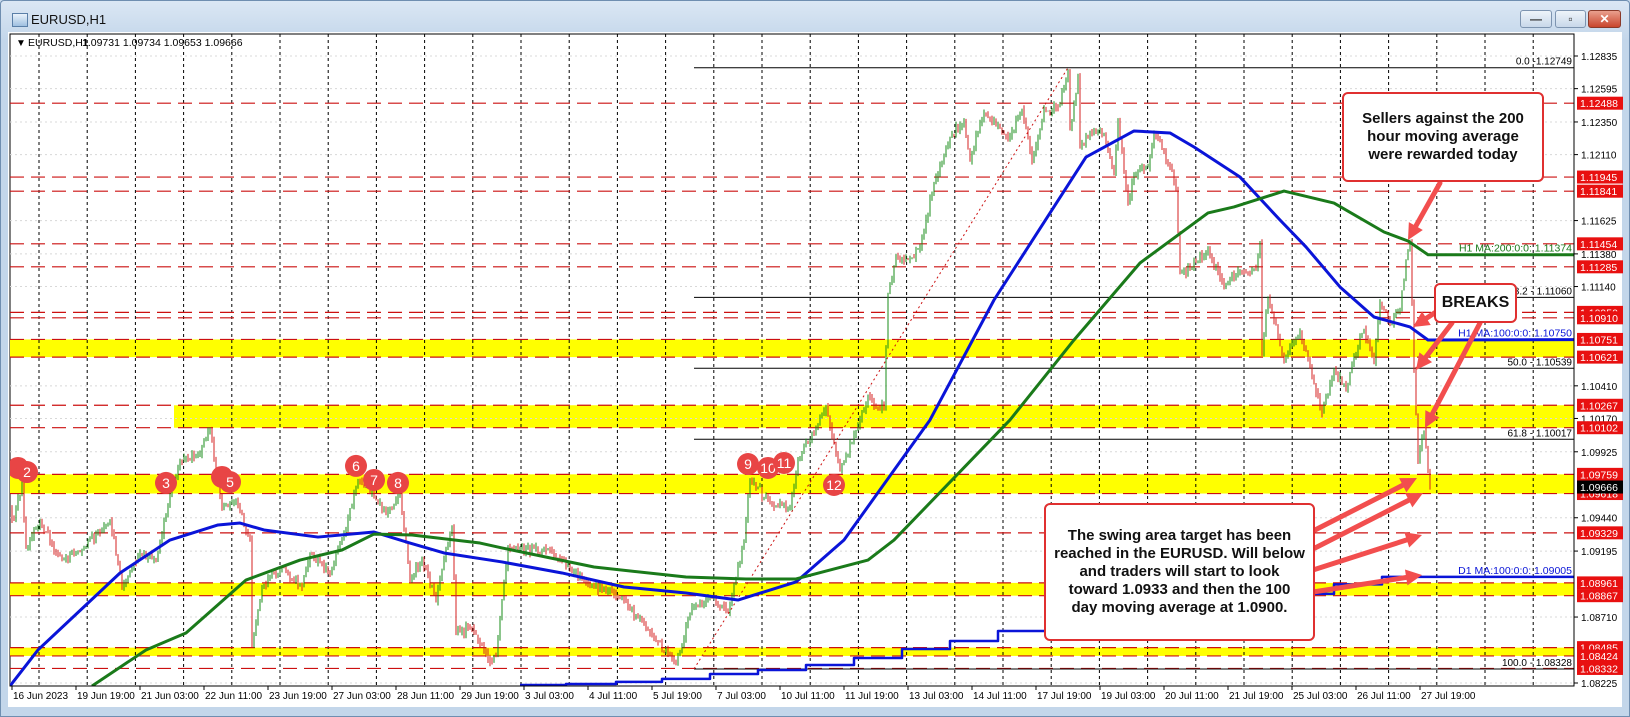  I want to click on price-tick-label: 1.12835, so click(1599, 57).